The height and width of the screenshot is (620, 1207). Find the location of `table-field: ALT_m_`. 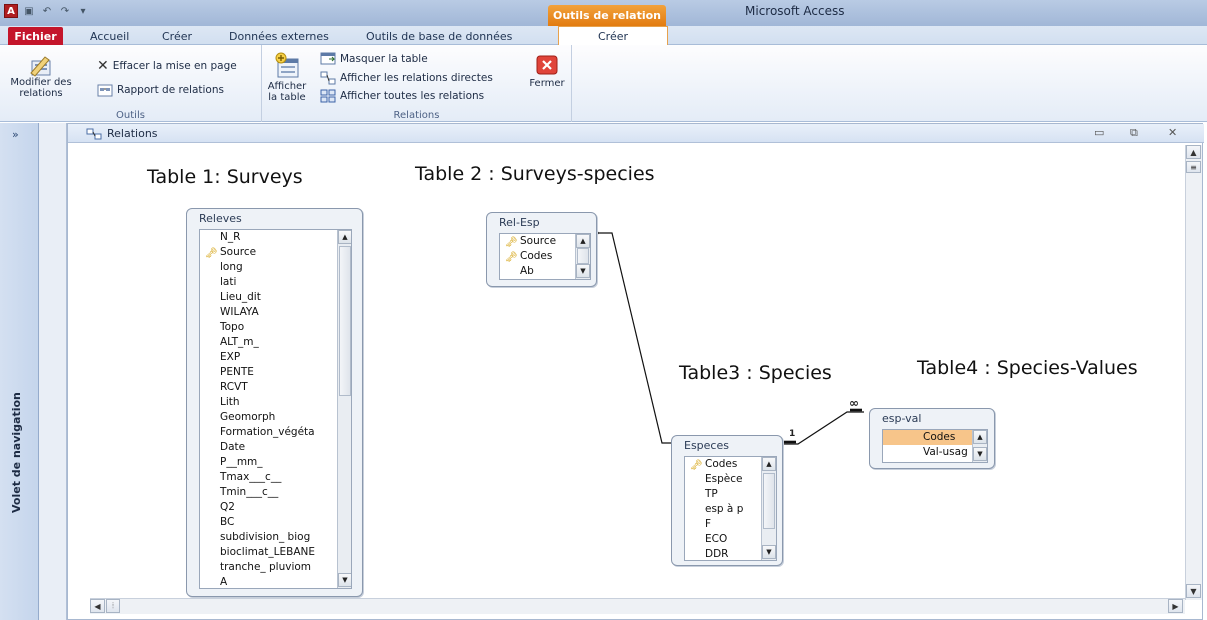

table-field: ALT_m_ is located at coordinates (275, 342).